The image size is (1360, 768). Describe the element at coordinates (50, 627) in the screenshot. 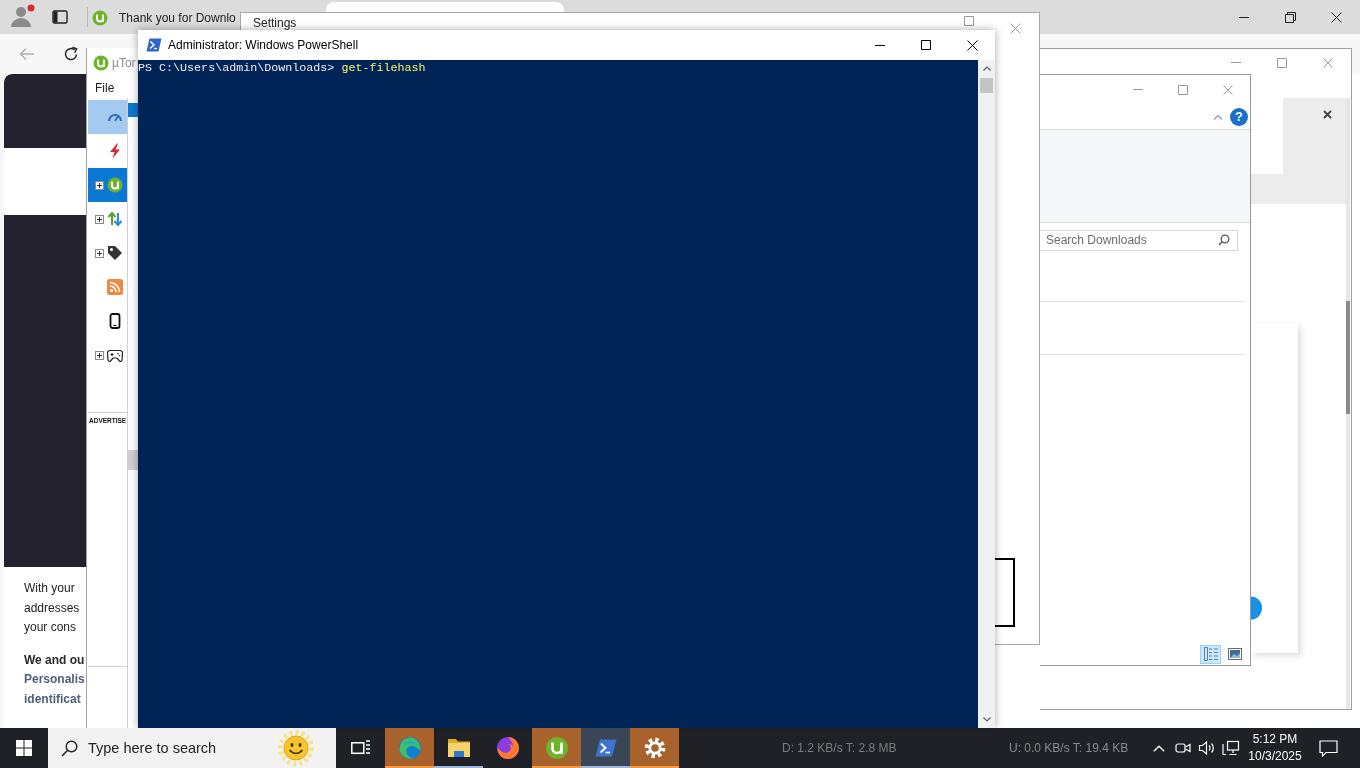

I see `consent-text-line: your cons` at that location.